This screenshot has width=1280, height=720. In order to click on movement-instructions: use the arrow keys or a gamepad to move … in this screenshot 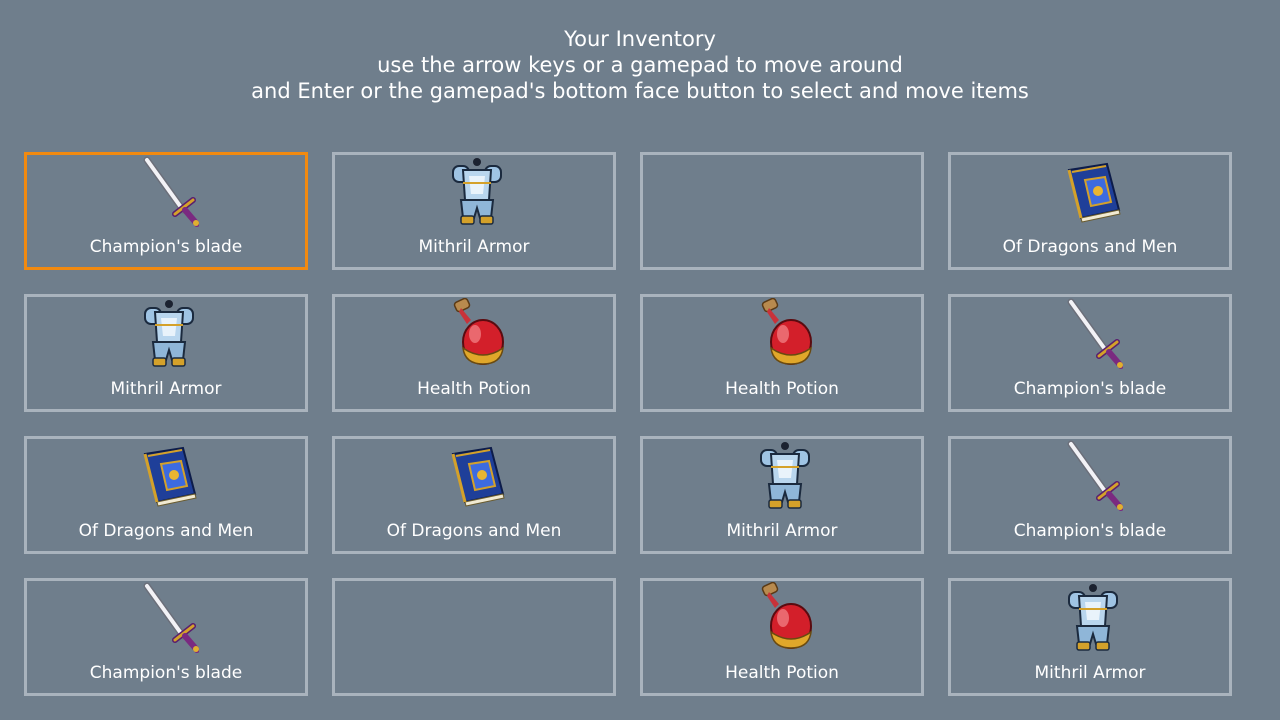, I will do `click(640, 65)`.